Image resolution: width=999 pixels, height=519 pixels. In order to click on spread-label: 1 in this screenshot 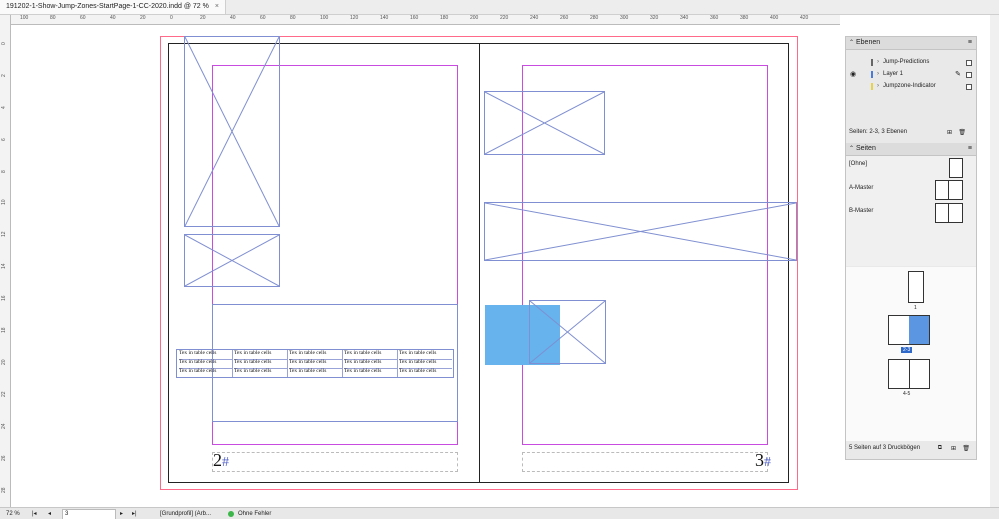, I will do `click(915, 308)`.